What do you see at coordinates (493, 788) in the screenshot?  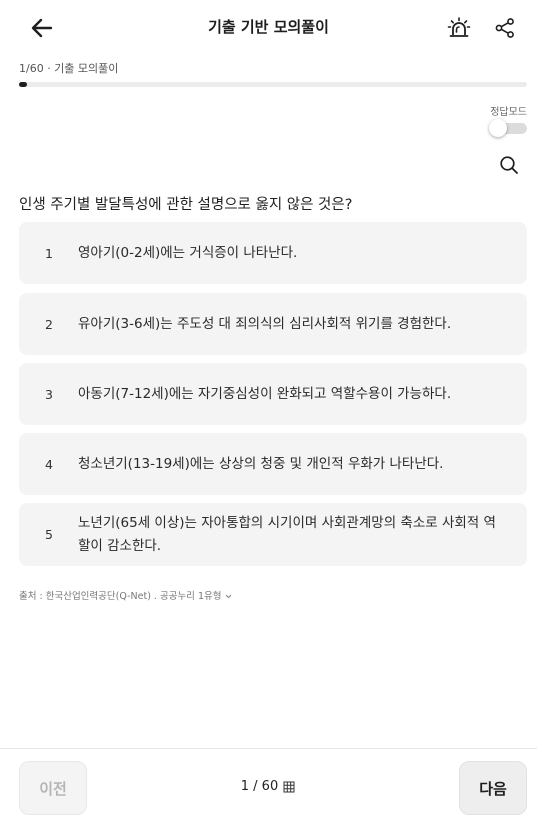 I see `next-button: 다음` at bounding box center [493, 788].